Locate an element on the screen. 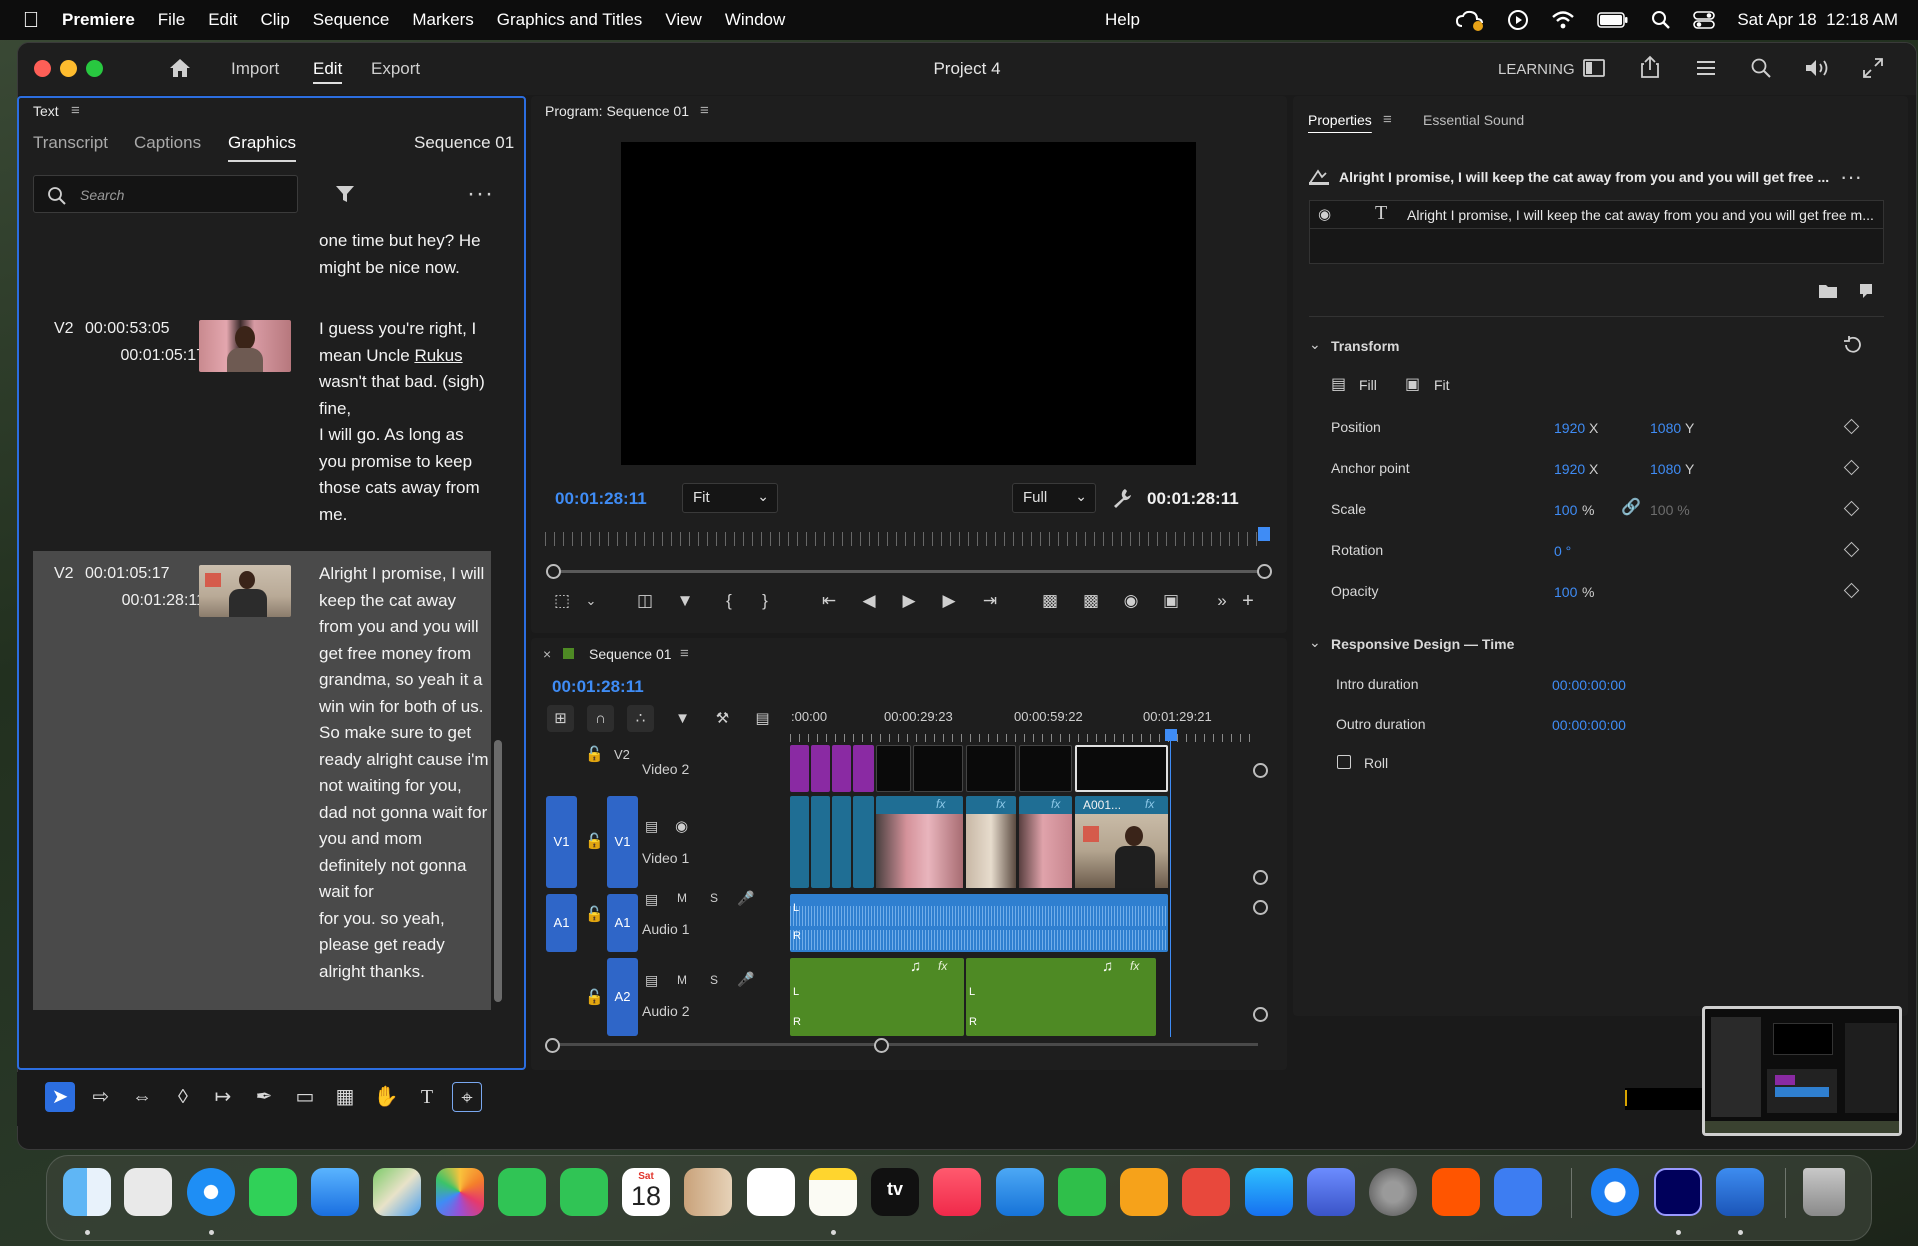  lift-icon: ▩ is located at coordinates (1050, 601).